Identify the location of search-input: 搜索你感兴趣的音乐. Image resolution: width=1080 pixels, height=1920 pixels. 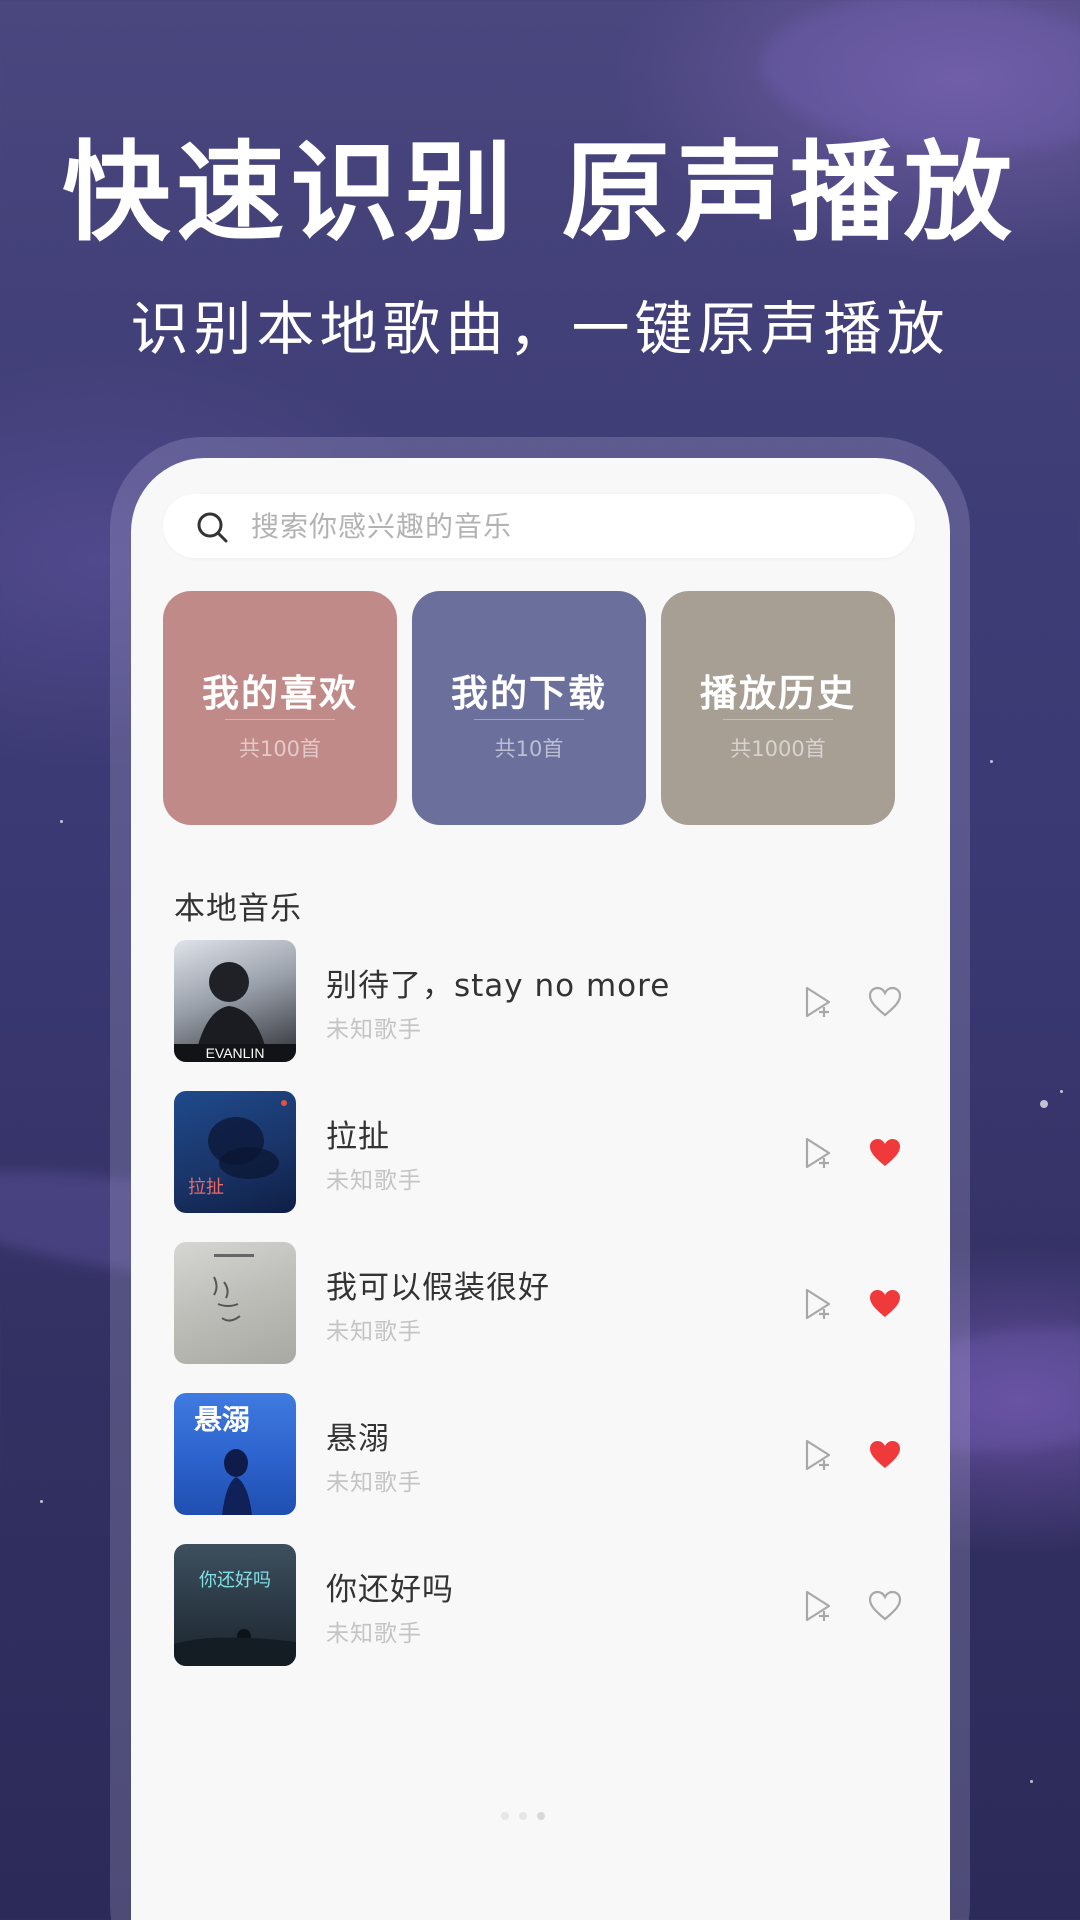
(381, 527).